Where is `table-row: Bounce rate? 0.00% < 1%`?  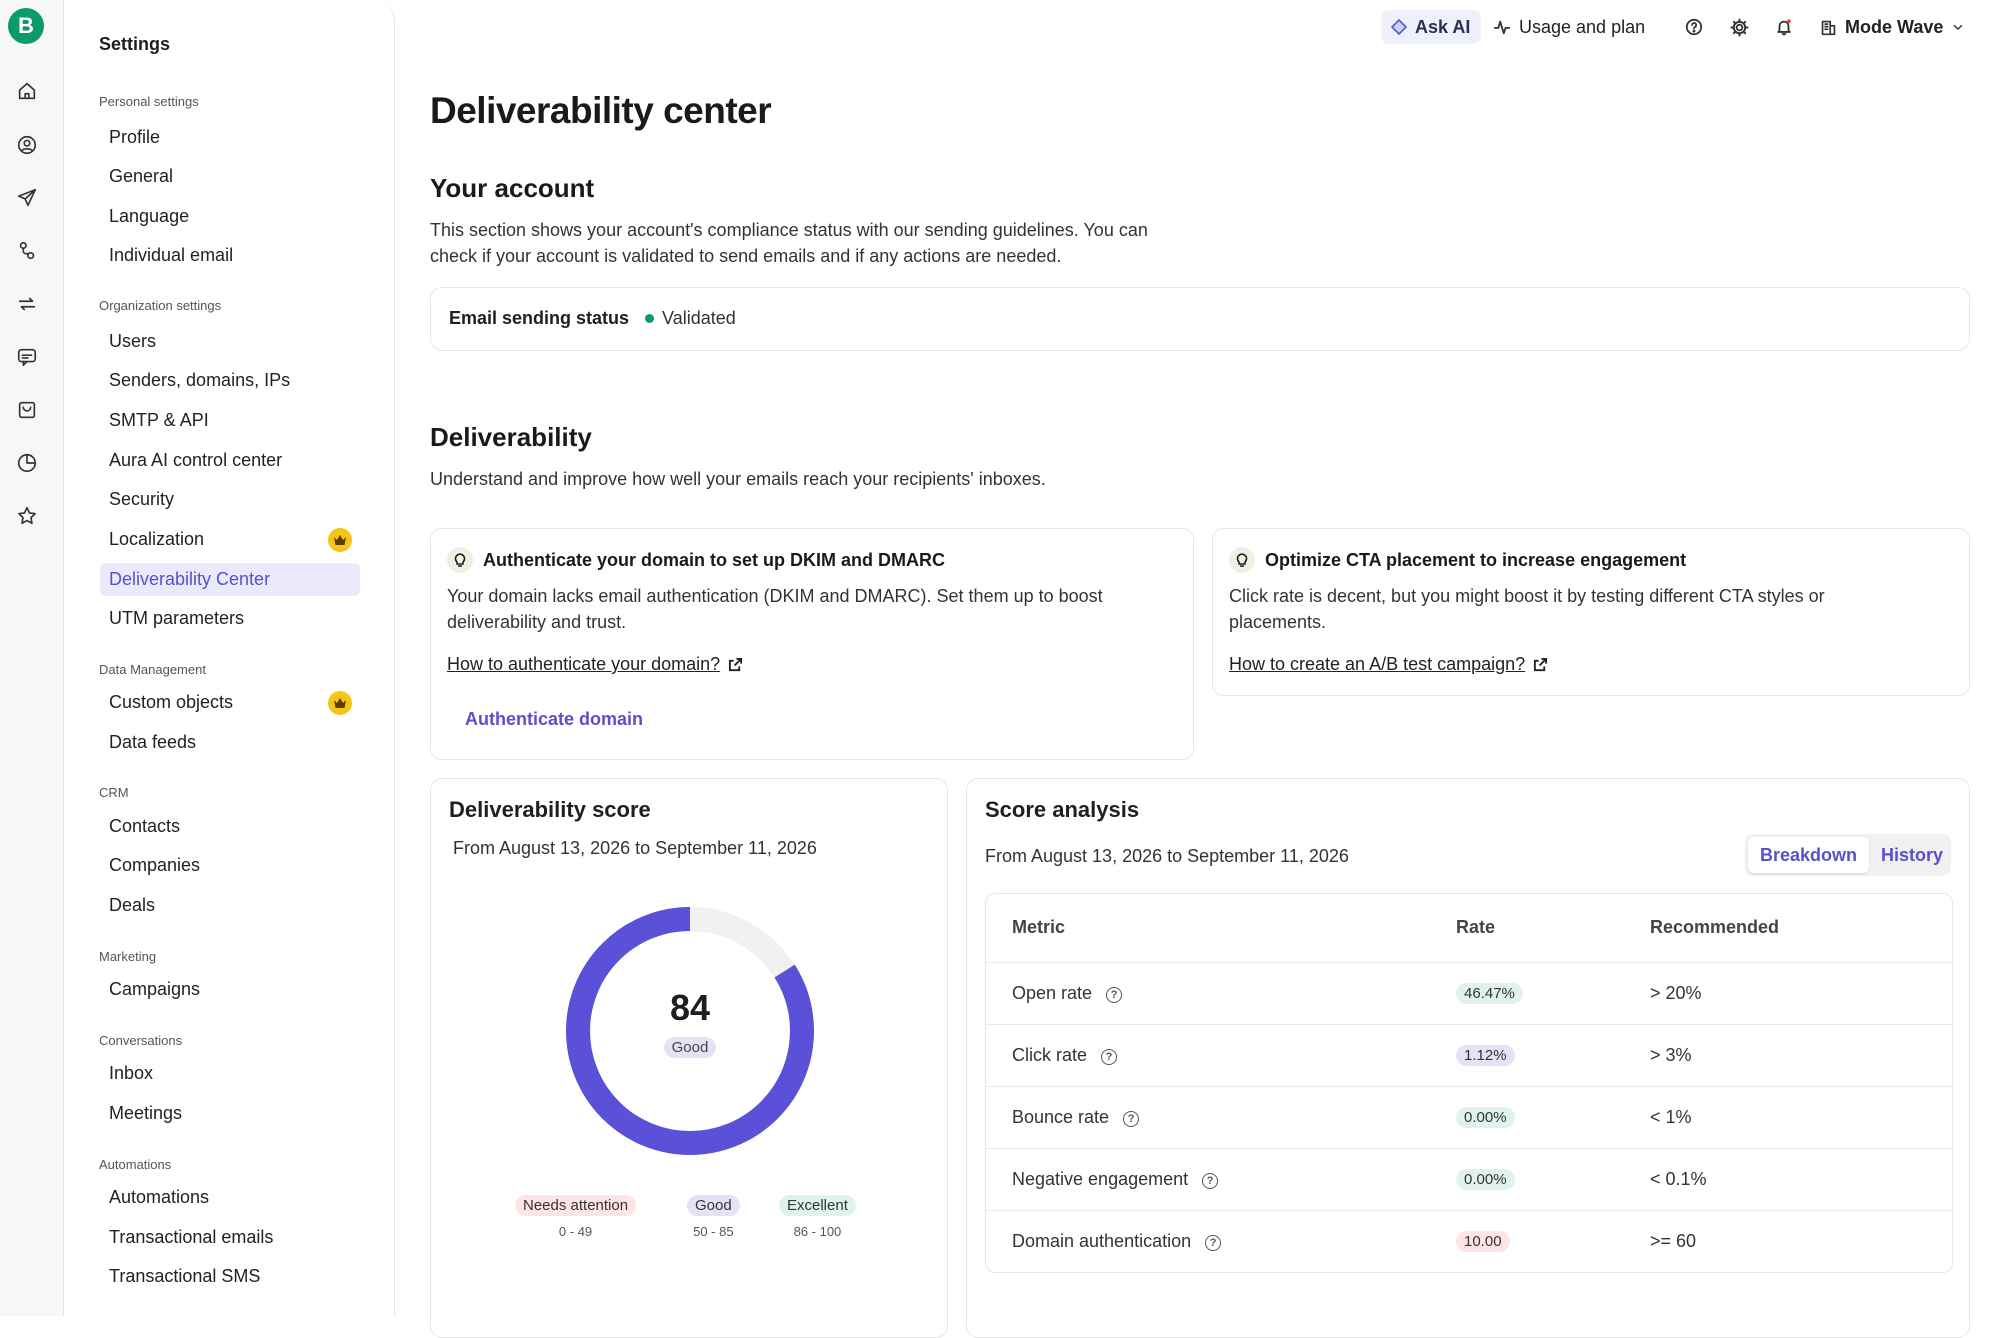 table-row: Bounce rate? 0.00% < 1% is located at coordinates (1469, 1117).